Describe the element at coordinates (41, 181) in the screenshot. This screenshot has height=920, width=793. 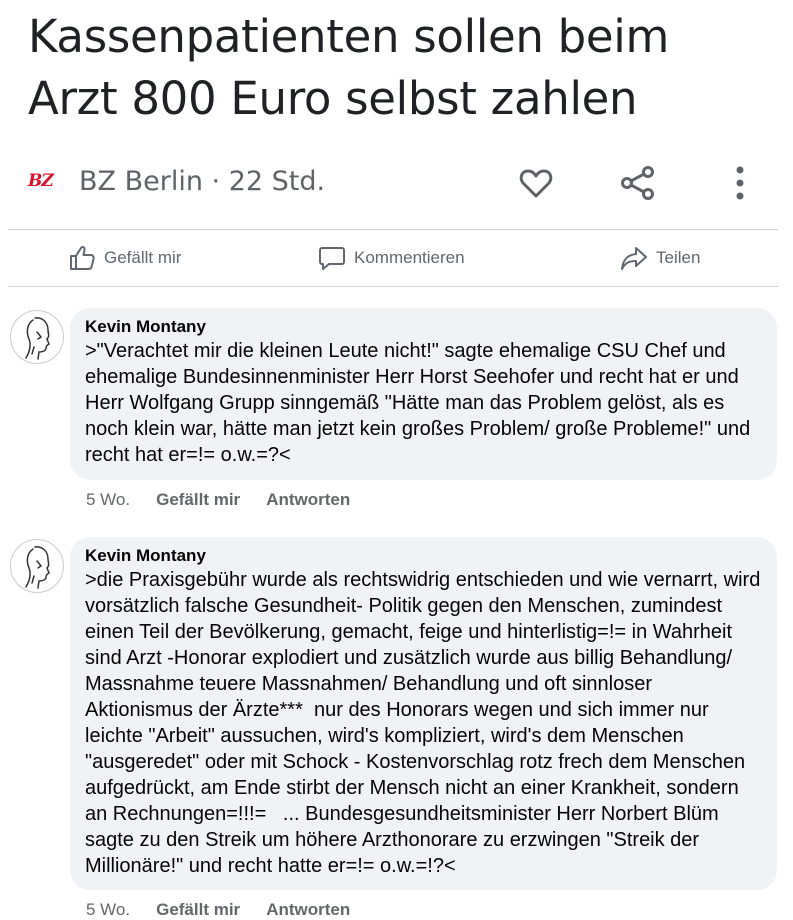
I see `bz-logo: BZ` at that location.